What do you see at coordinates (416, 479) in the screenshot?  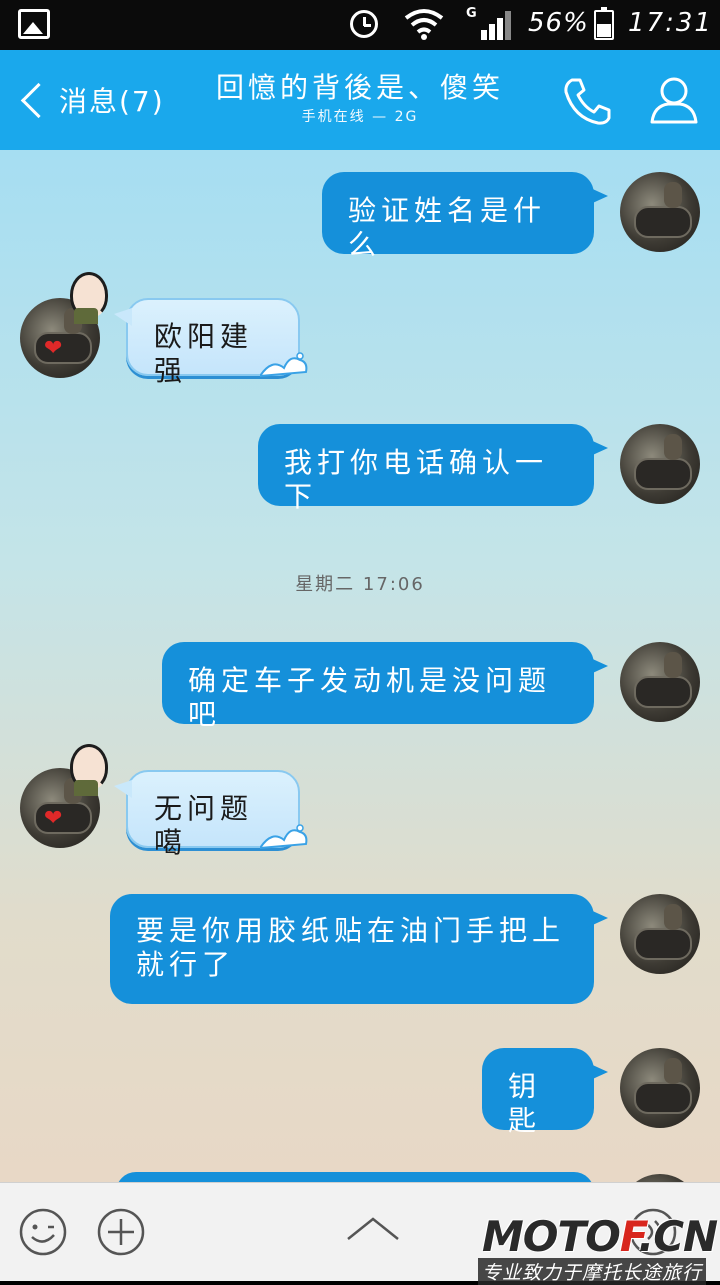 I see `message-text: 我打你电话确认一下` at bounding box center [416, 479].